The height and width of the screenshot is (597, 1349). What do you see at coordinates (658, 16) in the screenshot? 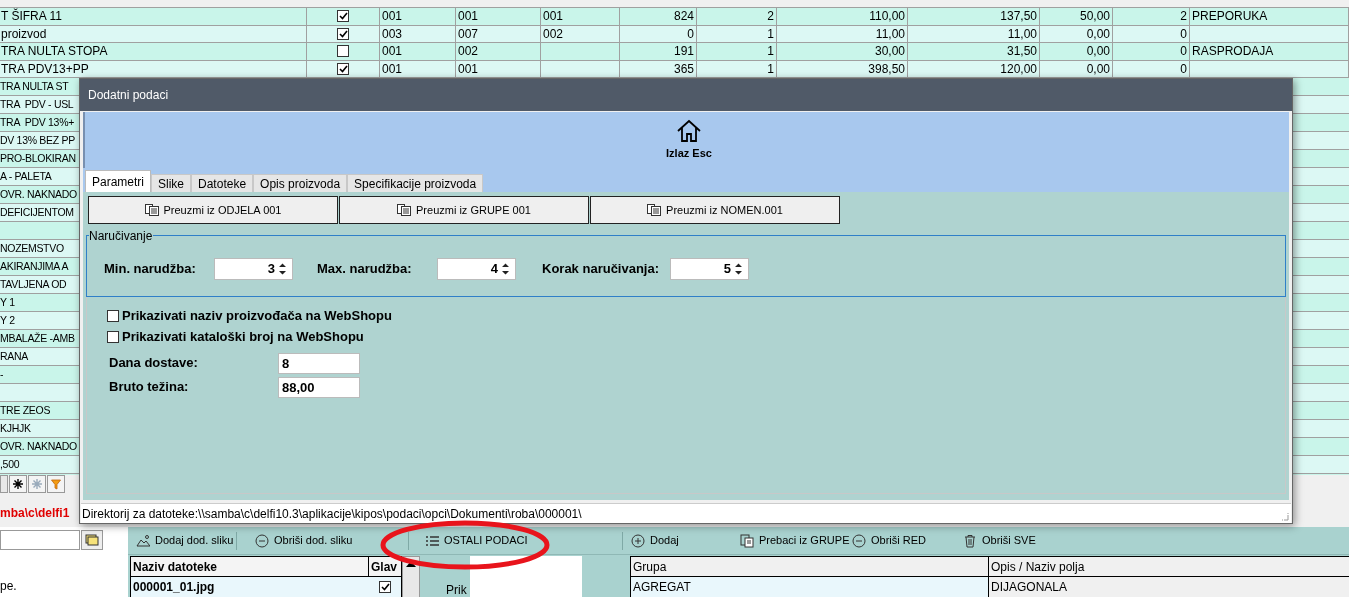
I see `table-cell: 824` at bounding box center [658, 16].